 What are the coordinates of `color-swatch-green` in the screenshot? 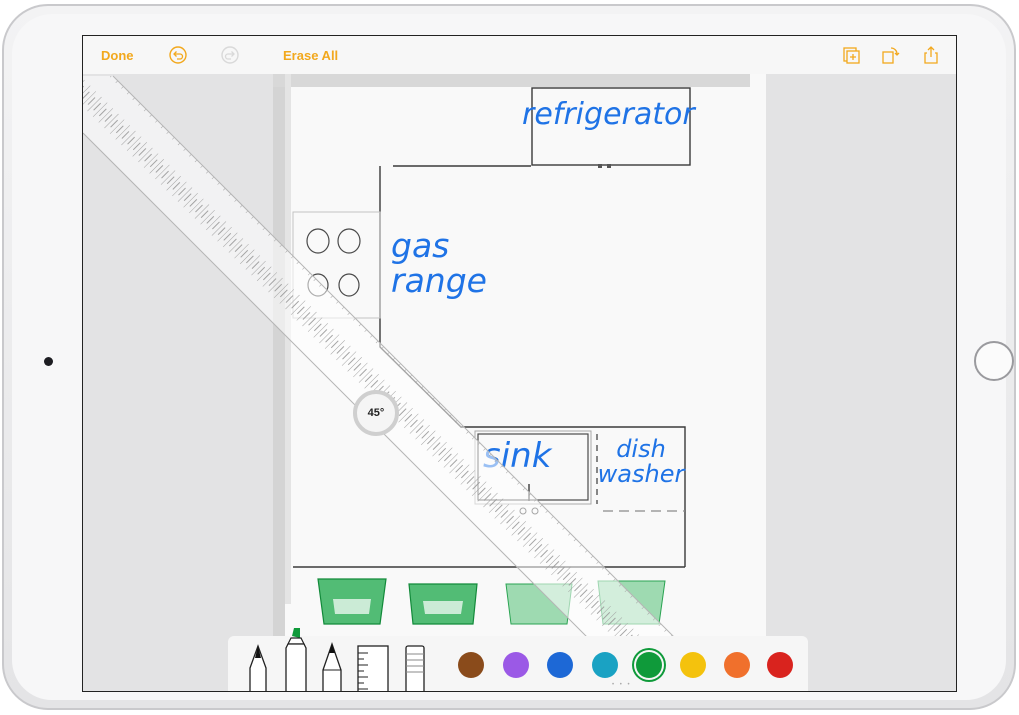 It's located at (649, 665).